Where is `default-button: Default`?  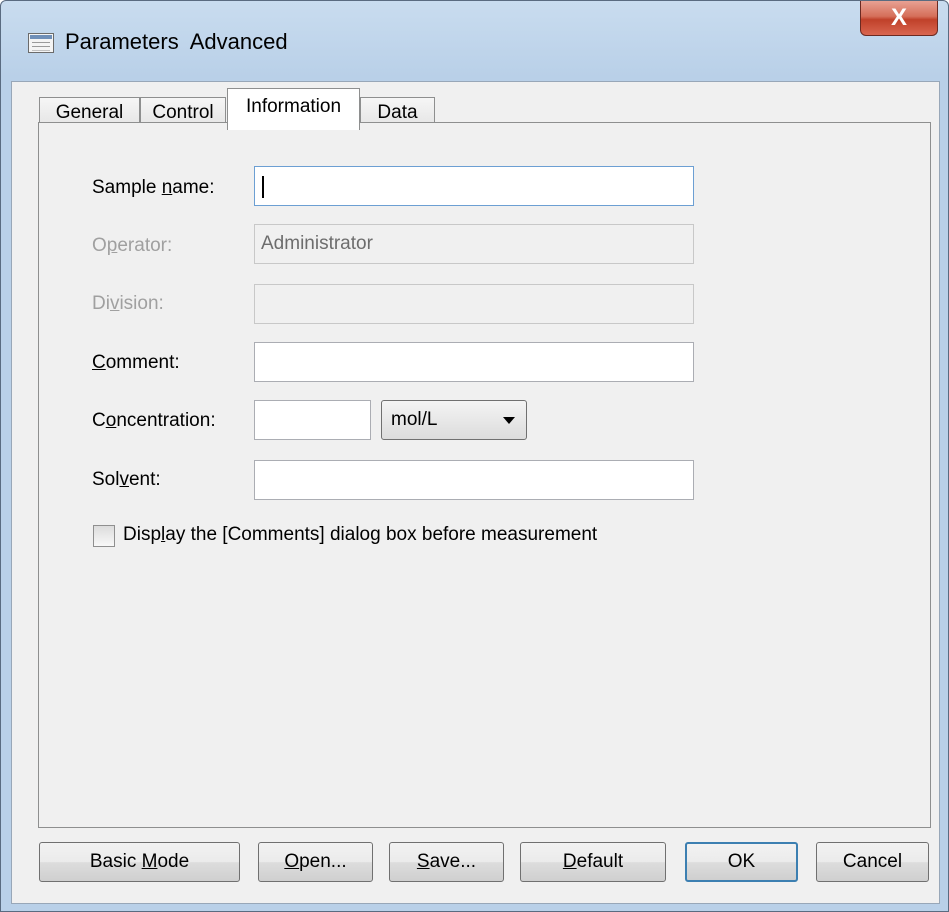 default-button: Default is located at coordinates (593, 862).